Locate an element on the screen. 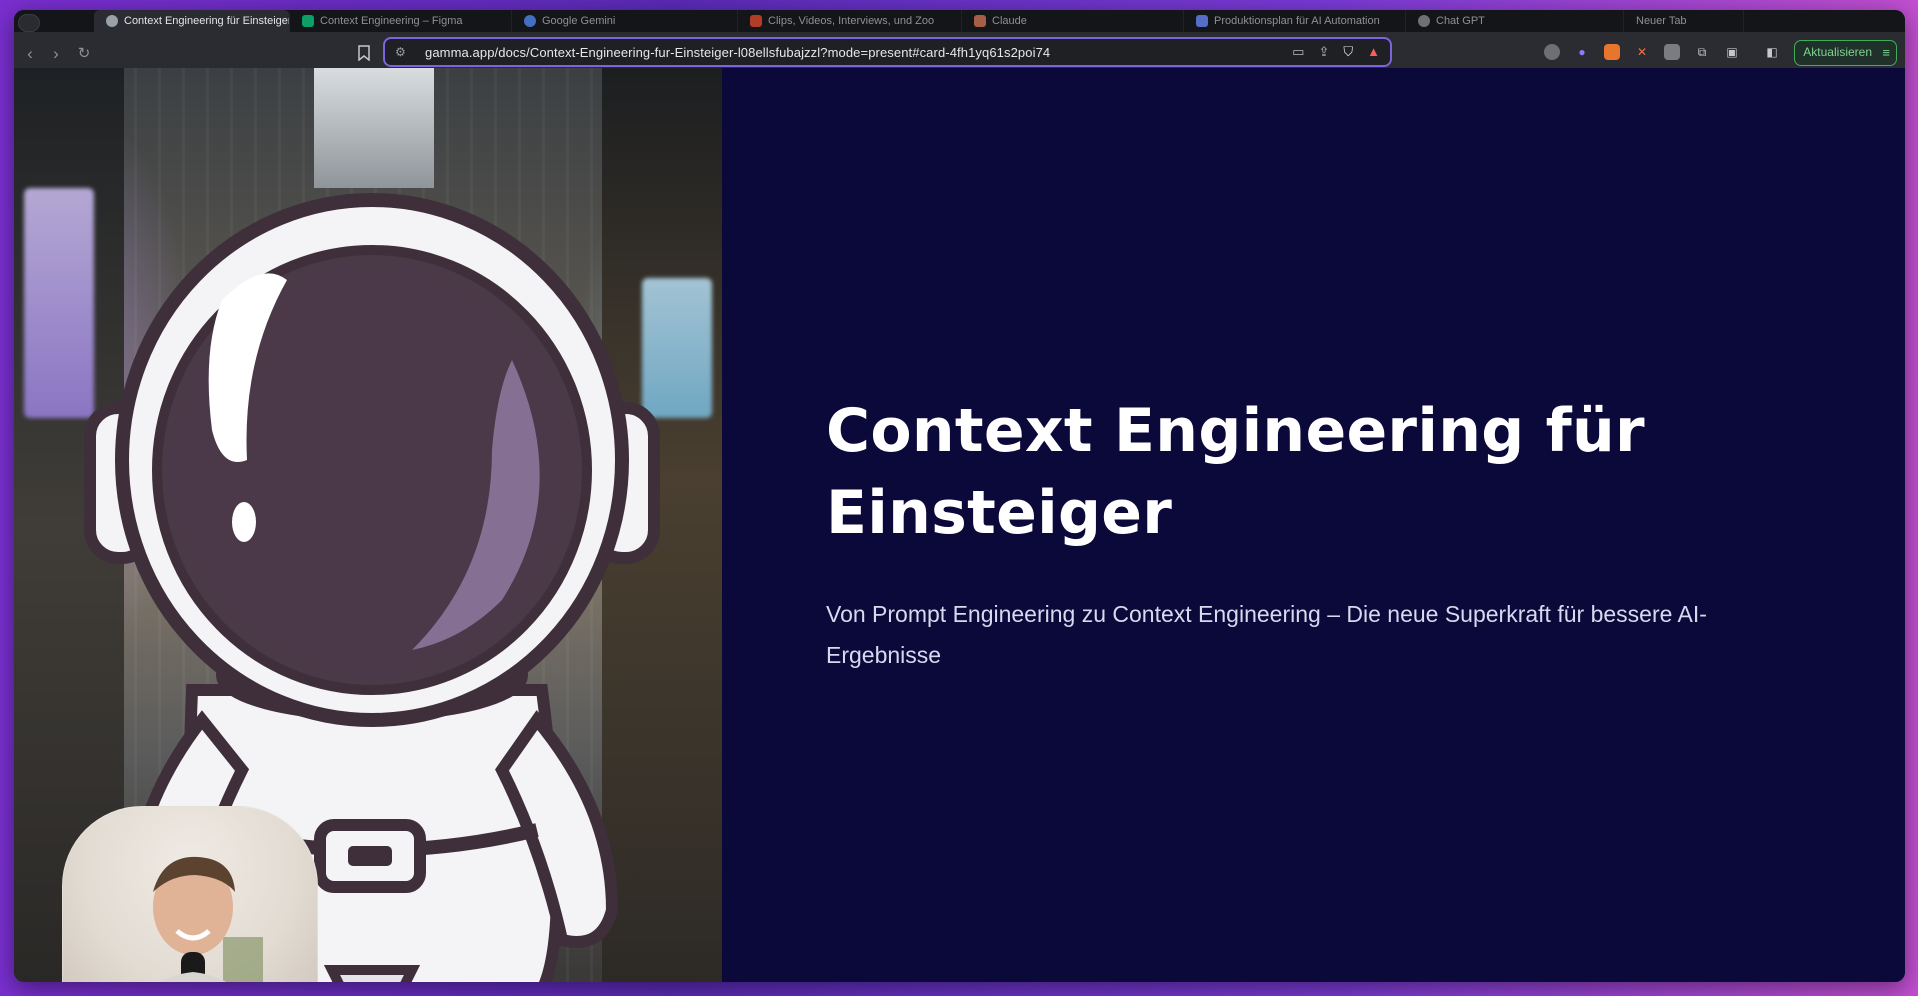 The height and width of the screenshot is (996, 1918). extension-x-icon: ✕ is located at coordinates (1642, 52).